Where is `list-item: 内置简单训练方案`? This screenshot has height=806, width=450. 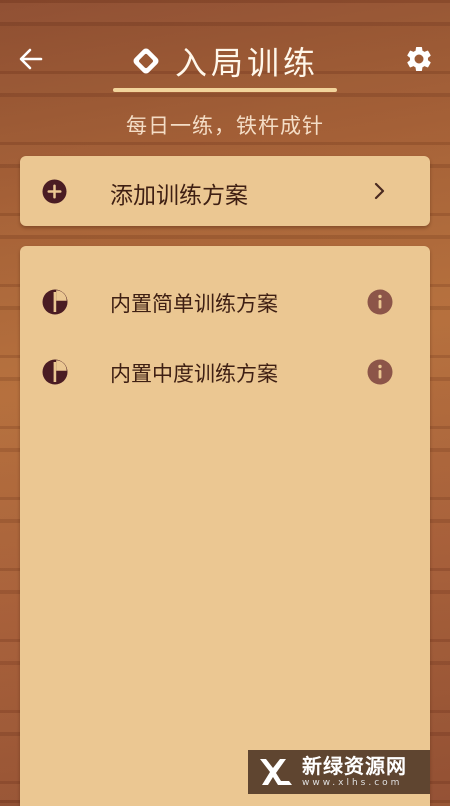 list-item: 内置简单训练方案 is located at coordinates (225, 302).